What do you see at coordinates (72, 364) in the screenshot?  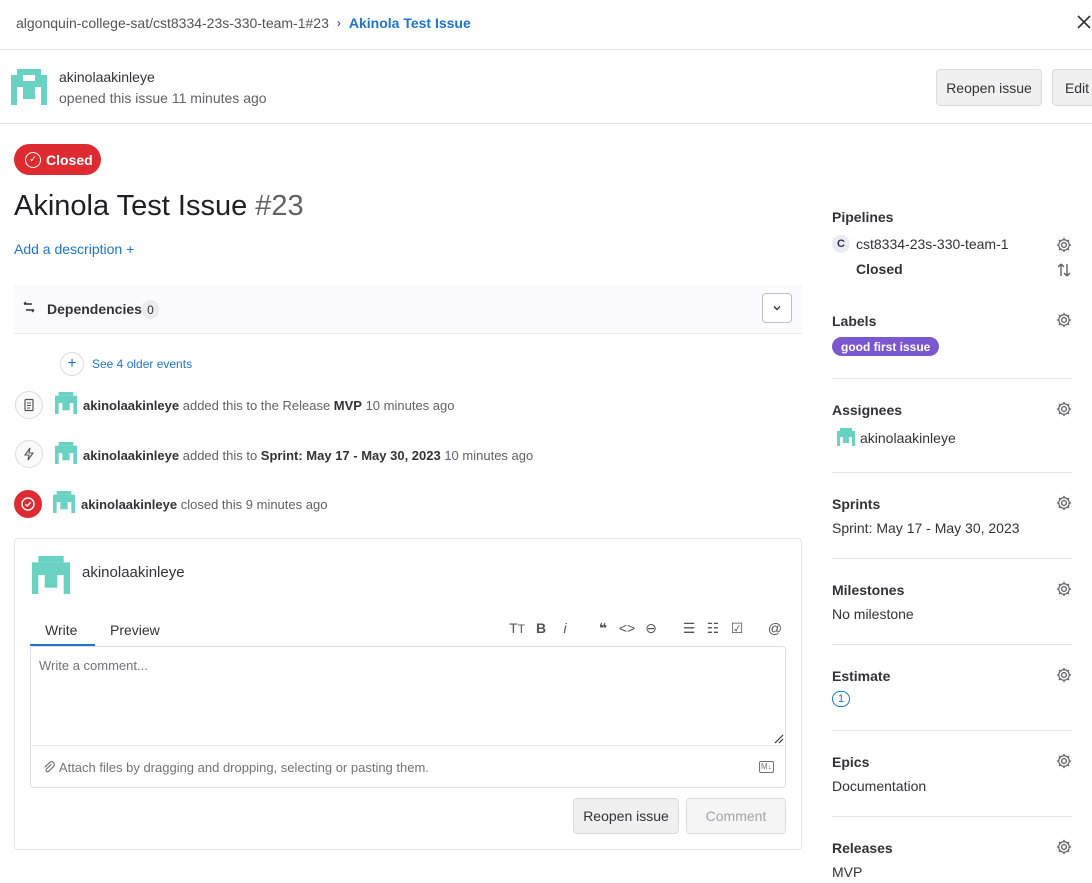 I see `plus-icon: +` at bounding box center [72, 364].